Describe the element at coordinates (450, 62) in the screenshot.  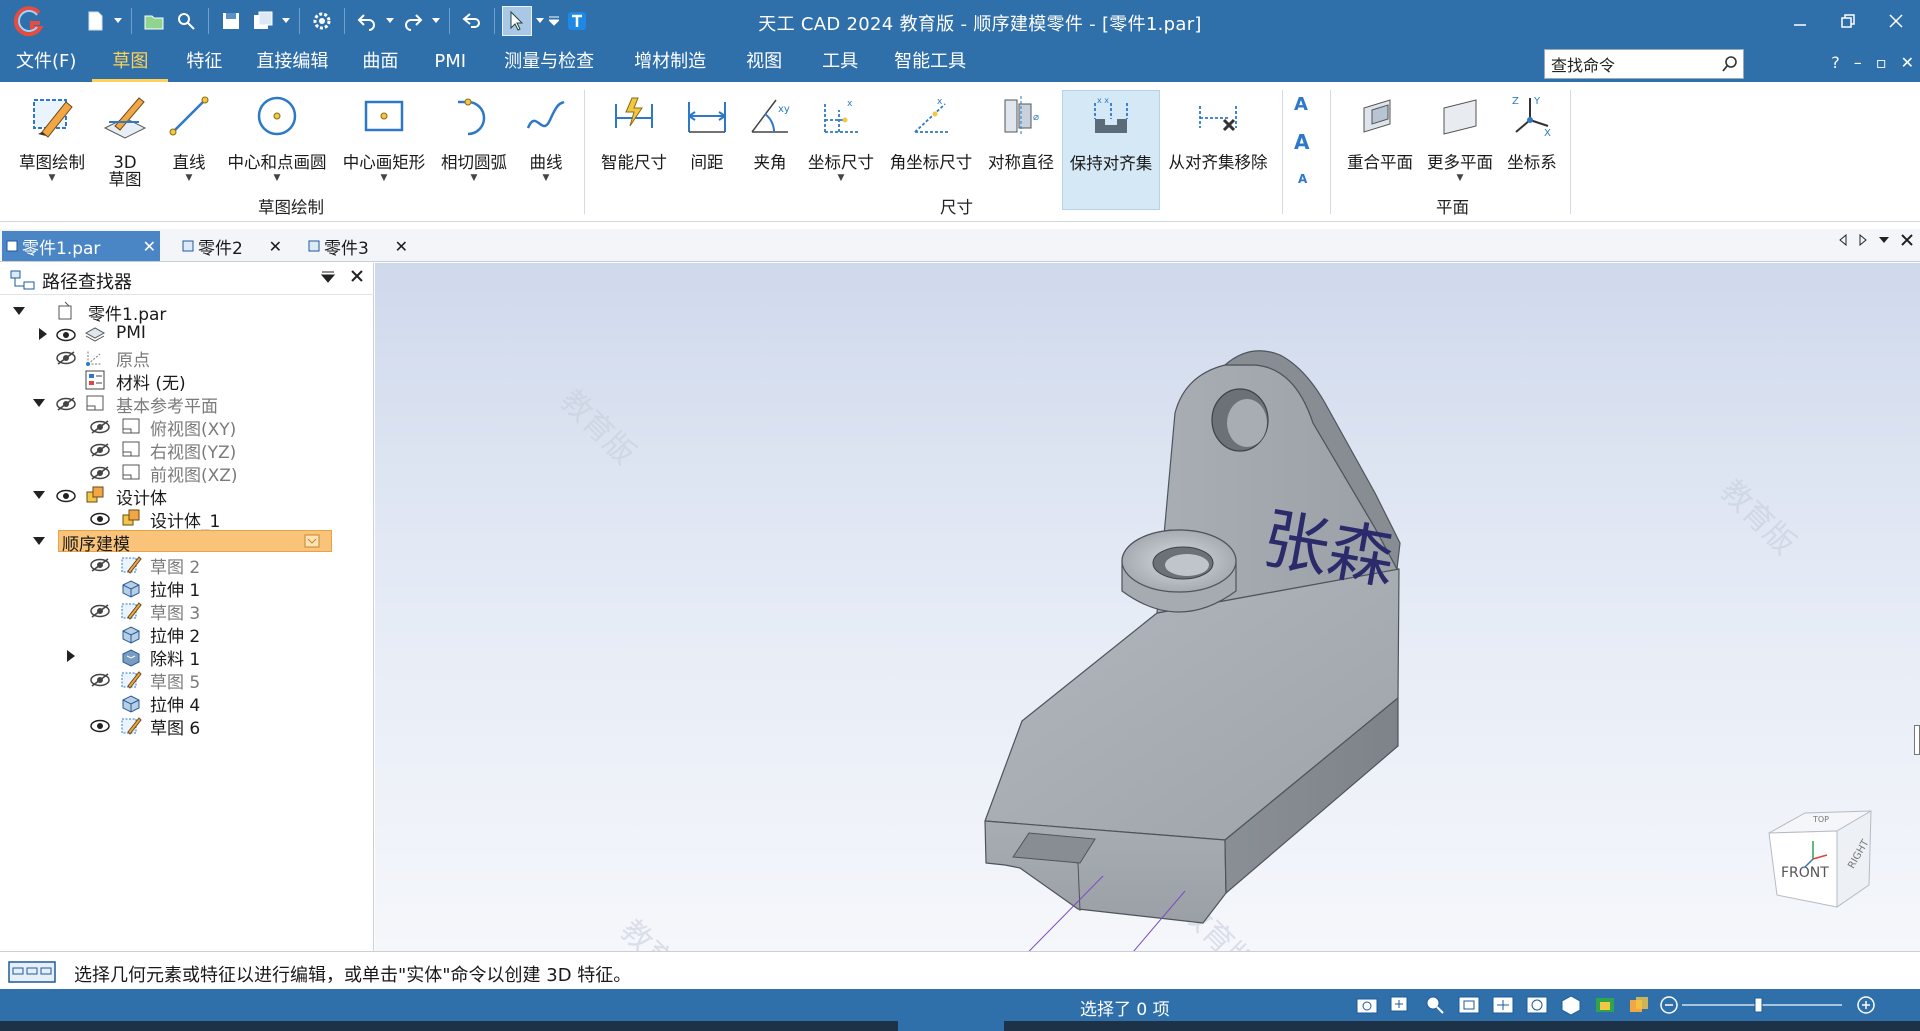
I see `menu-pmi: PMI` at that location.